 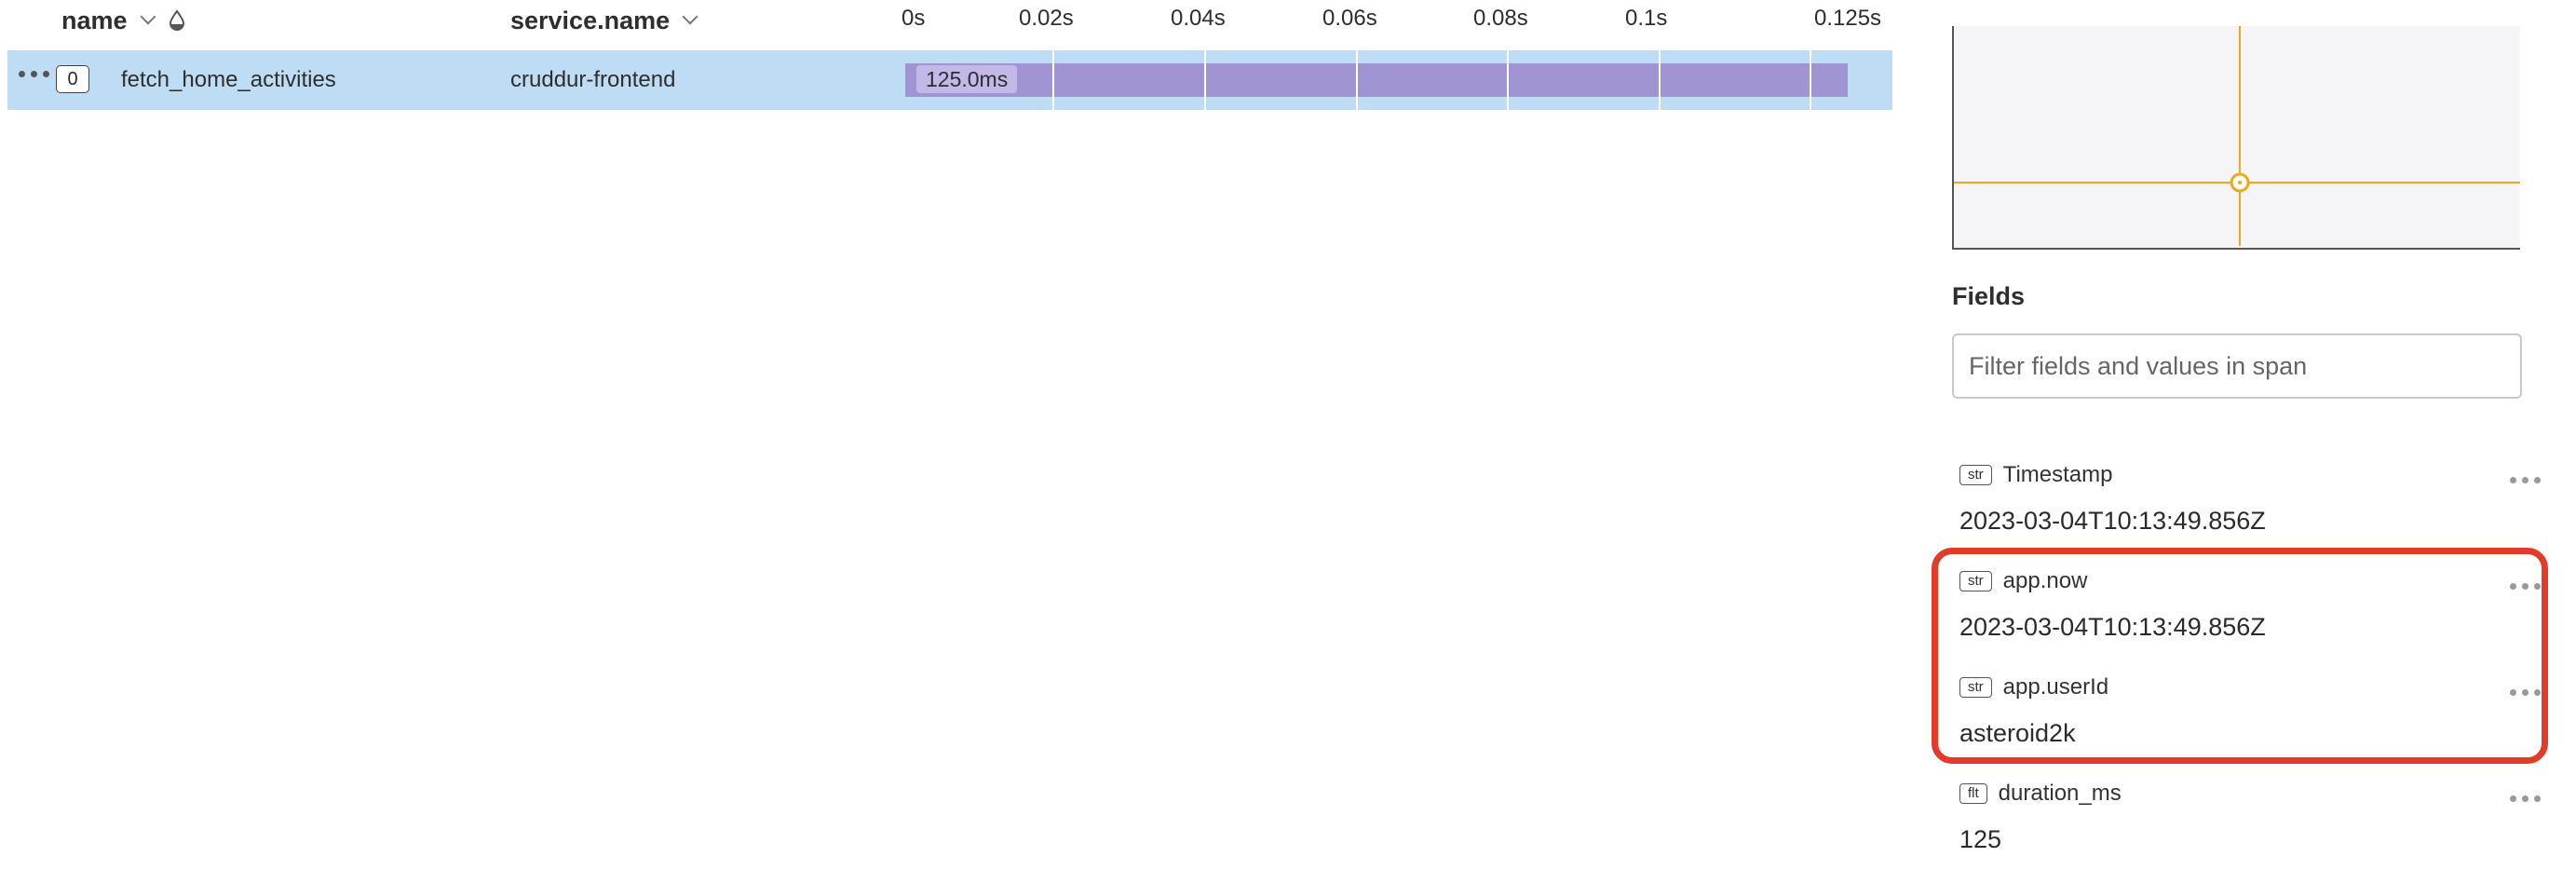 I want to click on tick-label: 0.04s, so click(x=1198, y=19).